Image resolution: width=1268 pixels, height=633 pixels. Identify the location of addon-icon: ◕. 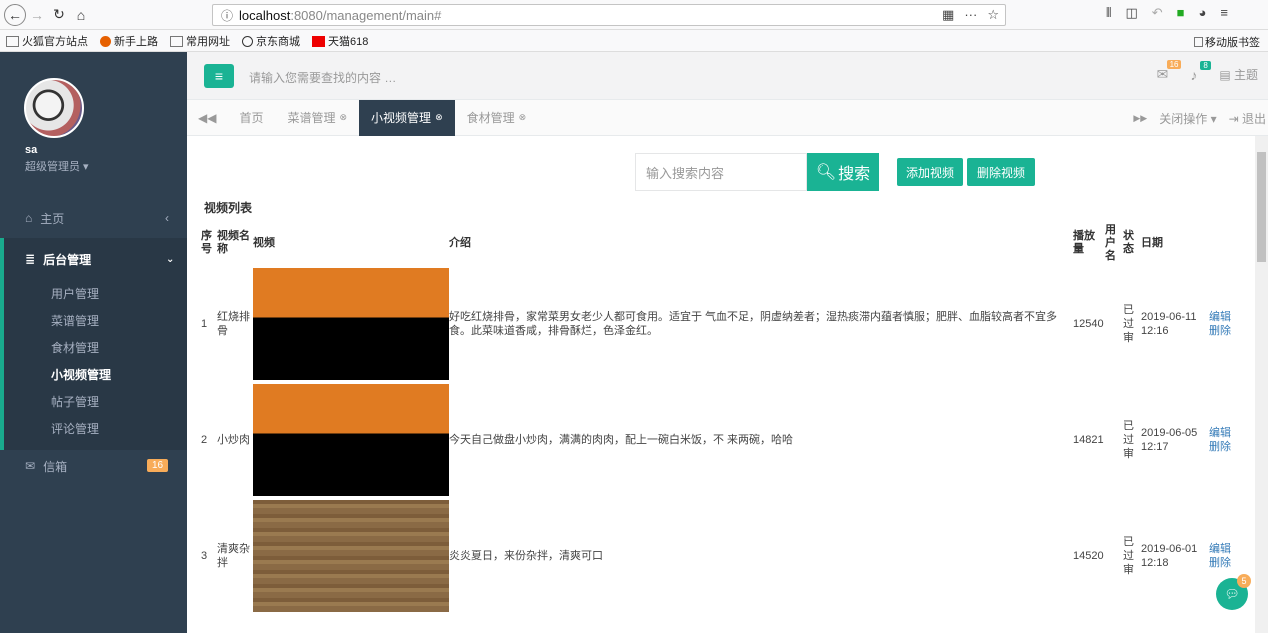
(1203, 13).